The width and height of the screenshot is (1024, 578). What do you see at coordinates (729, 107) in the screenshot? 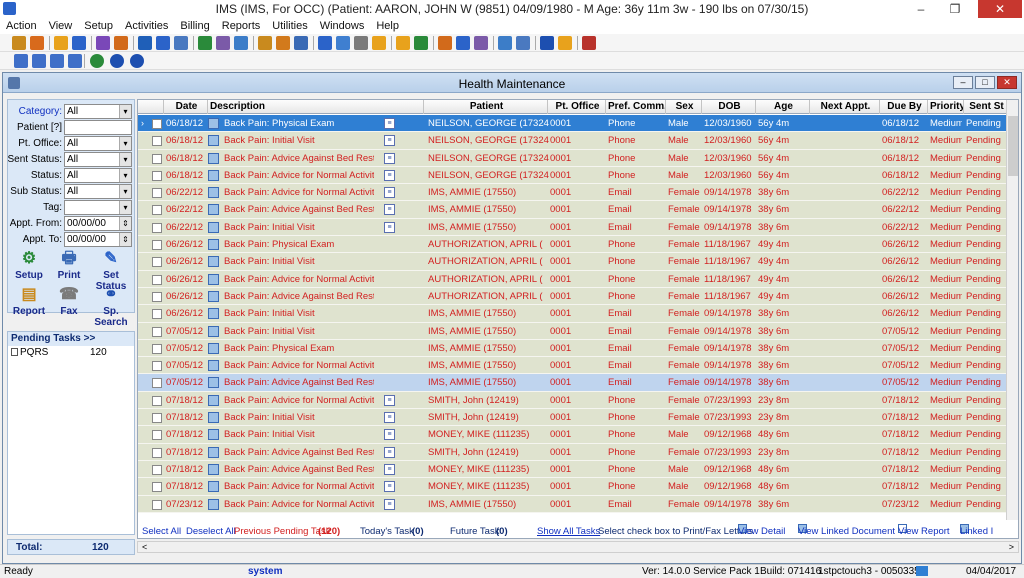
I see `column-header-dob: DOB` at bounding box center [729, 107].